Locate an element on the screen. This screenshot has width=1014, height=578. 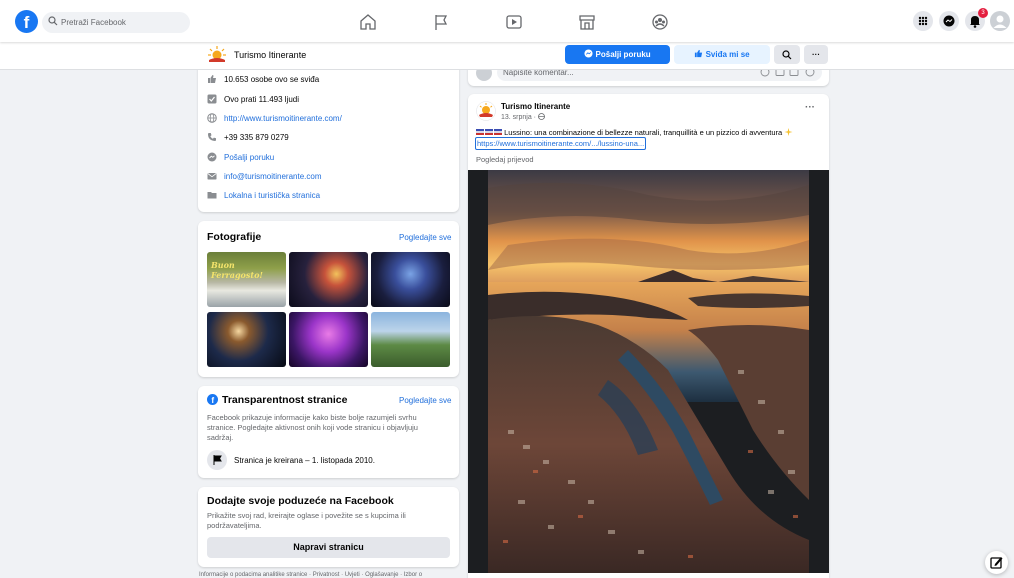
page-logo-icon is located at coordinates (217, 55).